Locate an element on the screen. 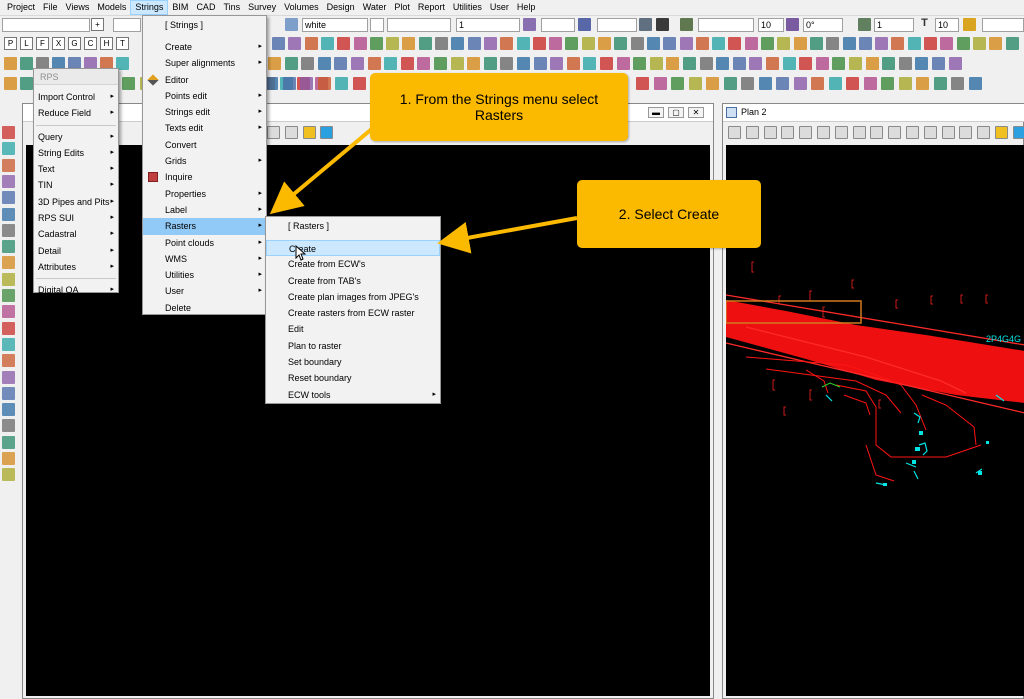  callout-step-2: 2. Select Create is located at coordinates (669, 214).